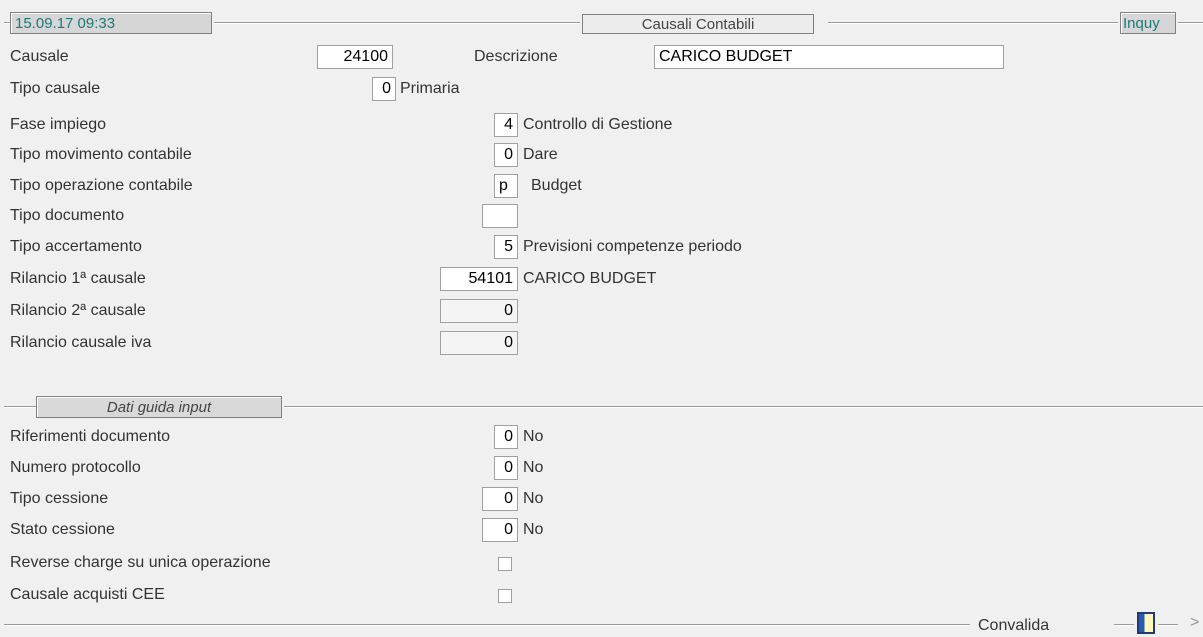 This screenshot has width=1203, height=637. I want to click on rilancio2-field: 0, so click(479, 311).